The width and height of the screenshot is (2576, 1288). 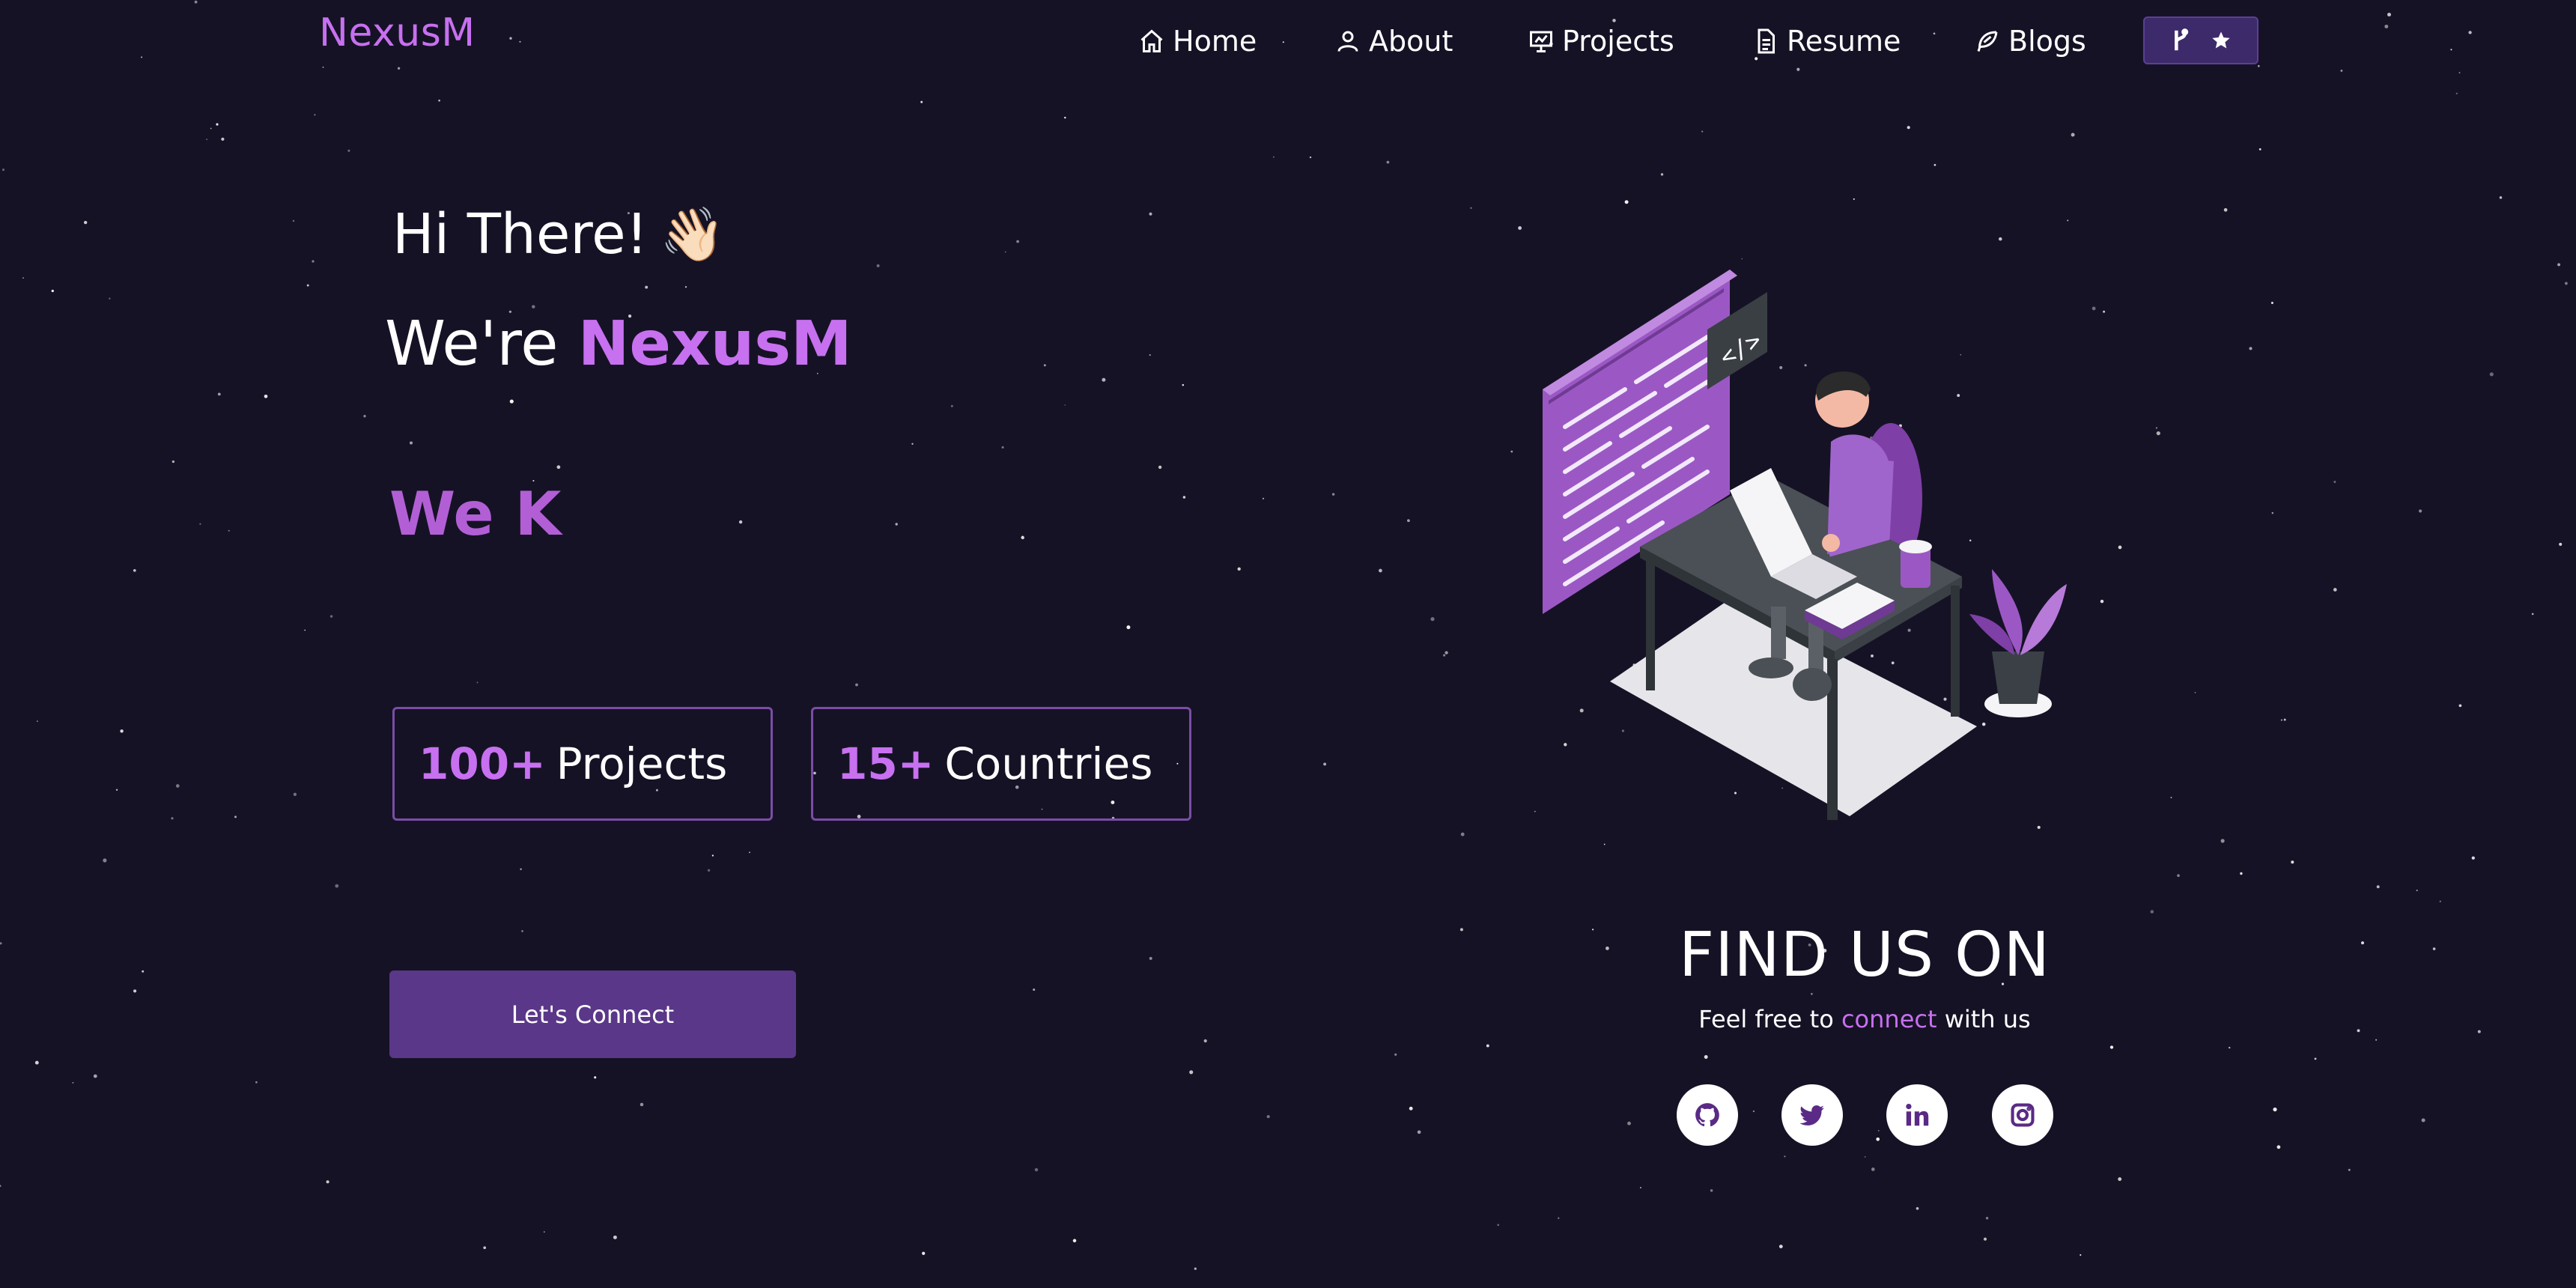 What do you see at coordinates (1889, 1019) in the screenshot?
I see `subtitle-highlight: connect` at bounding box center [1889, 1019].